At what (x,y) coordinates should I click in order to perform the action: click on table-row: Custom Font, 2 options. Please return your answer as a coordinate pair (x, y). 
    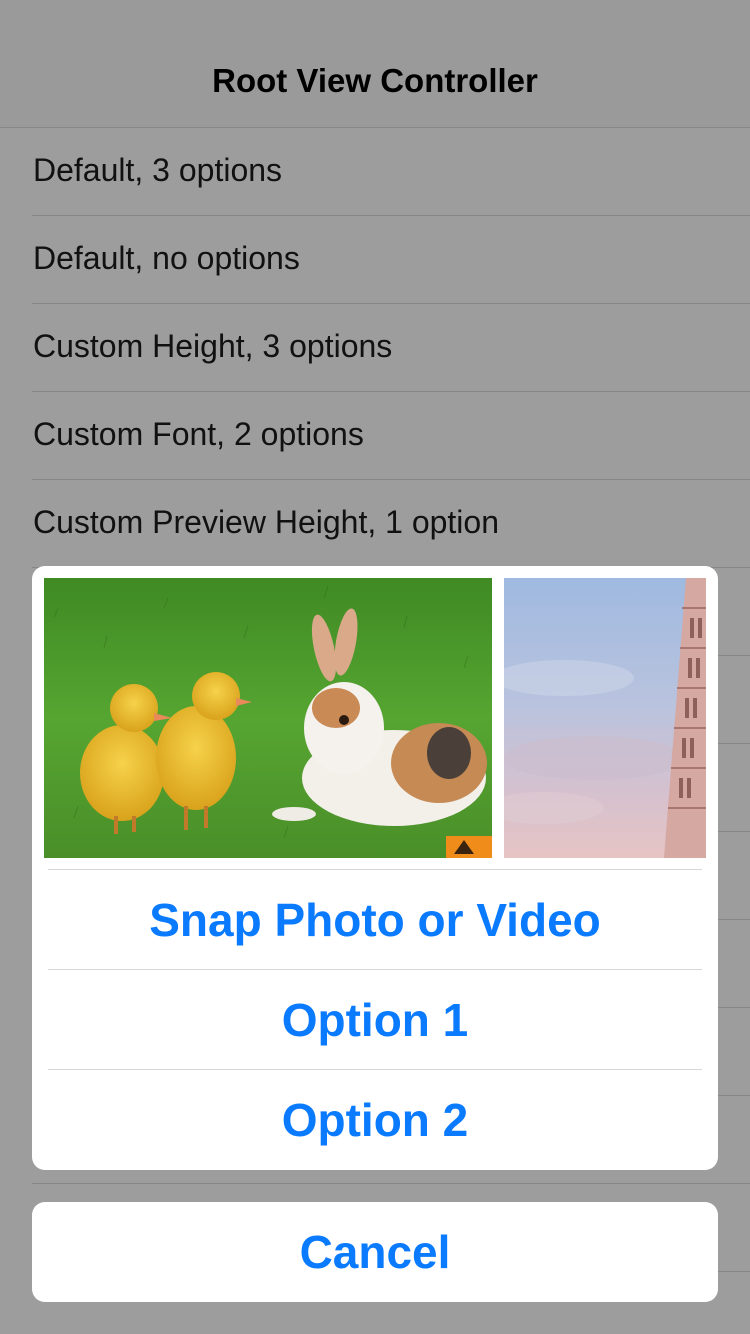
    Looking at the image, I should click on (375, 436).